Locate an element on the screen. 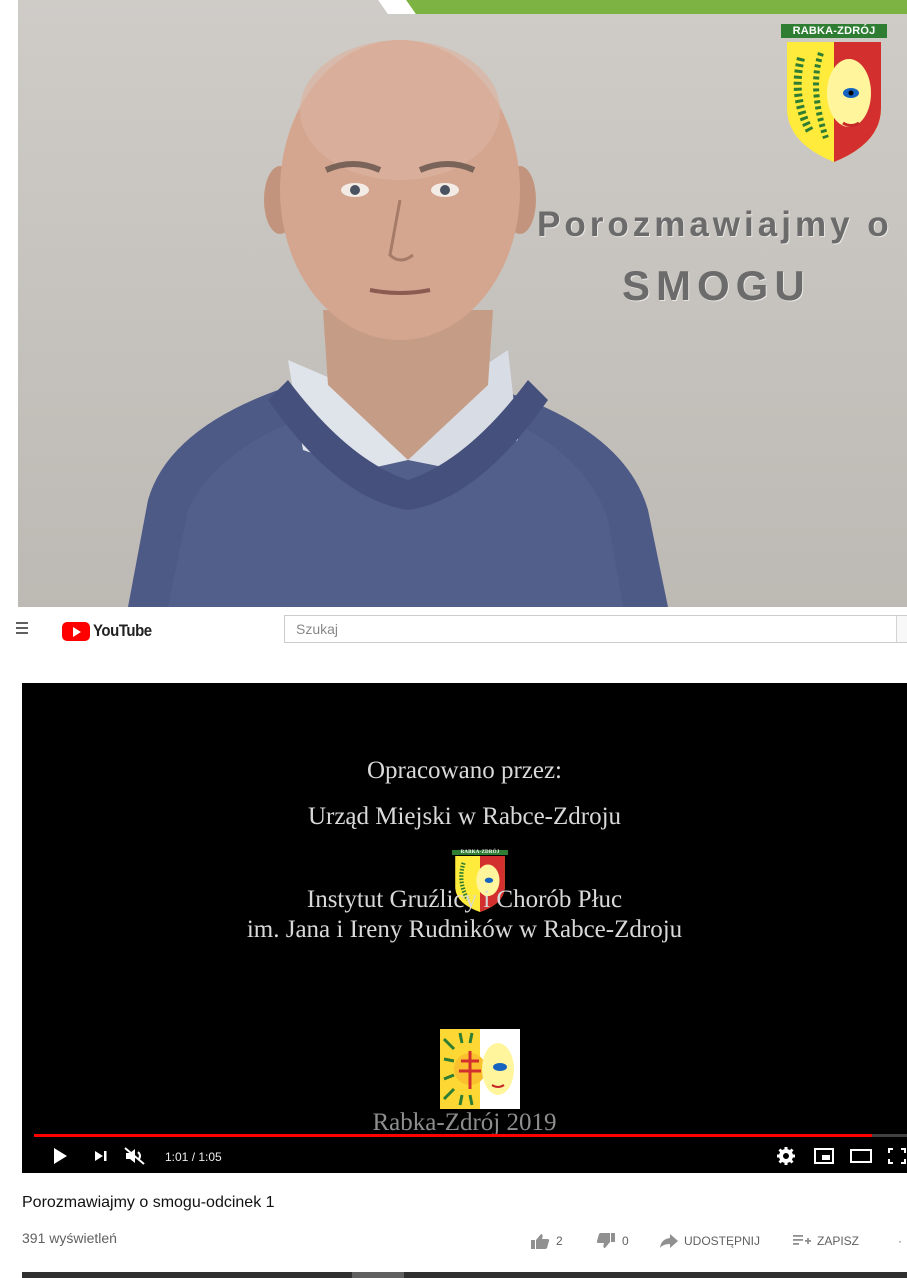 This screenshot has height=1278, width=907. more-dots-icon: · is located at coordinates (900, 1241).